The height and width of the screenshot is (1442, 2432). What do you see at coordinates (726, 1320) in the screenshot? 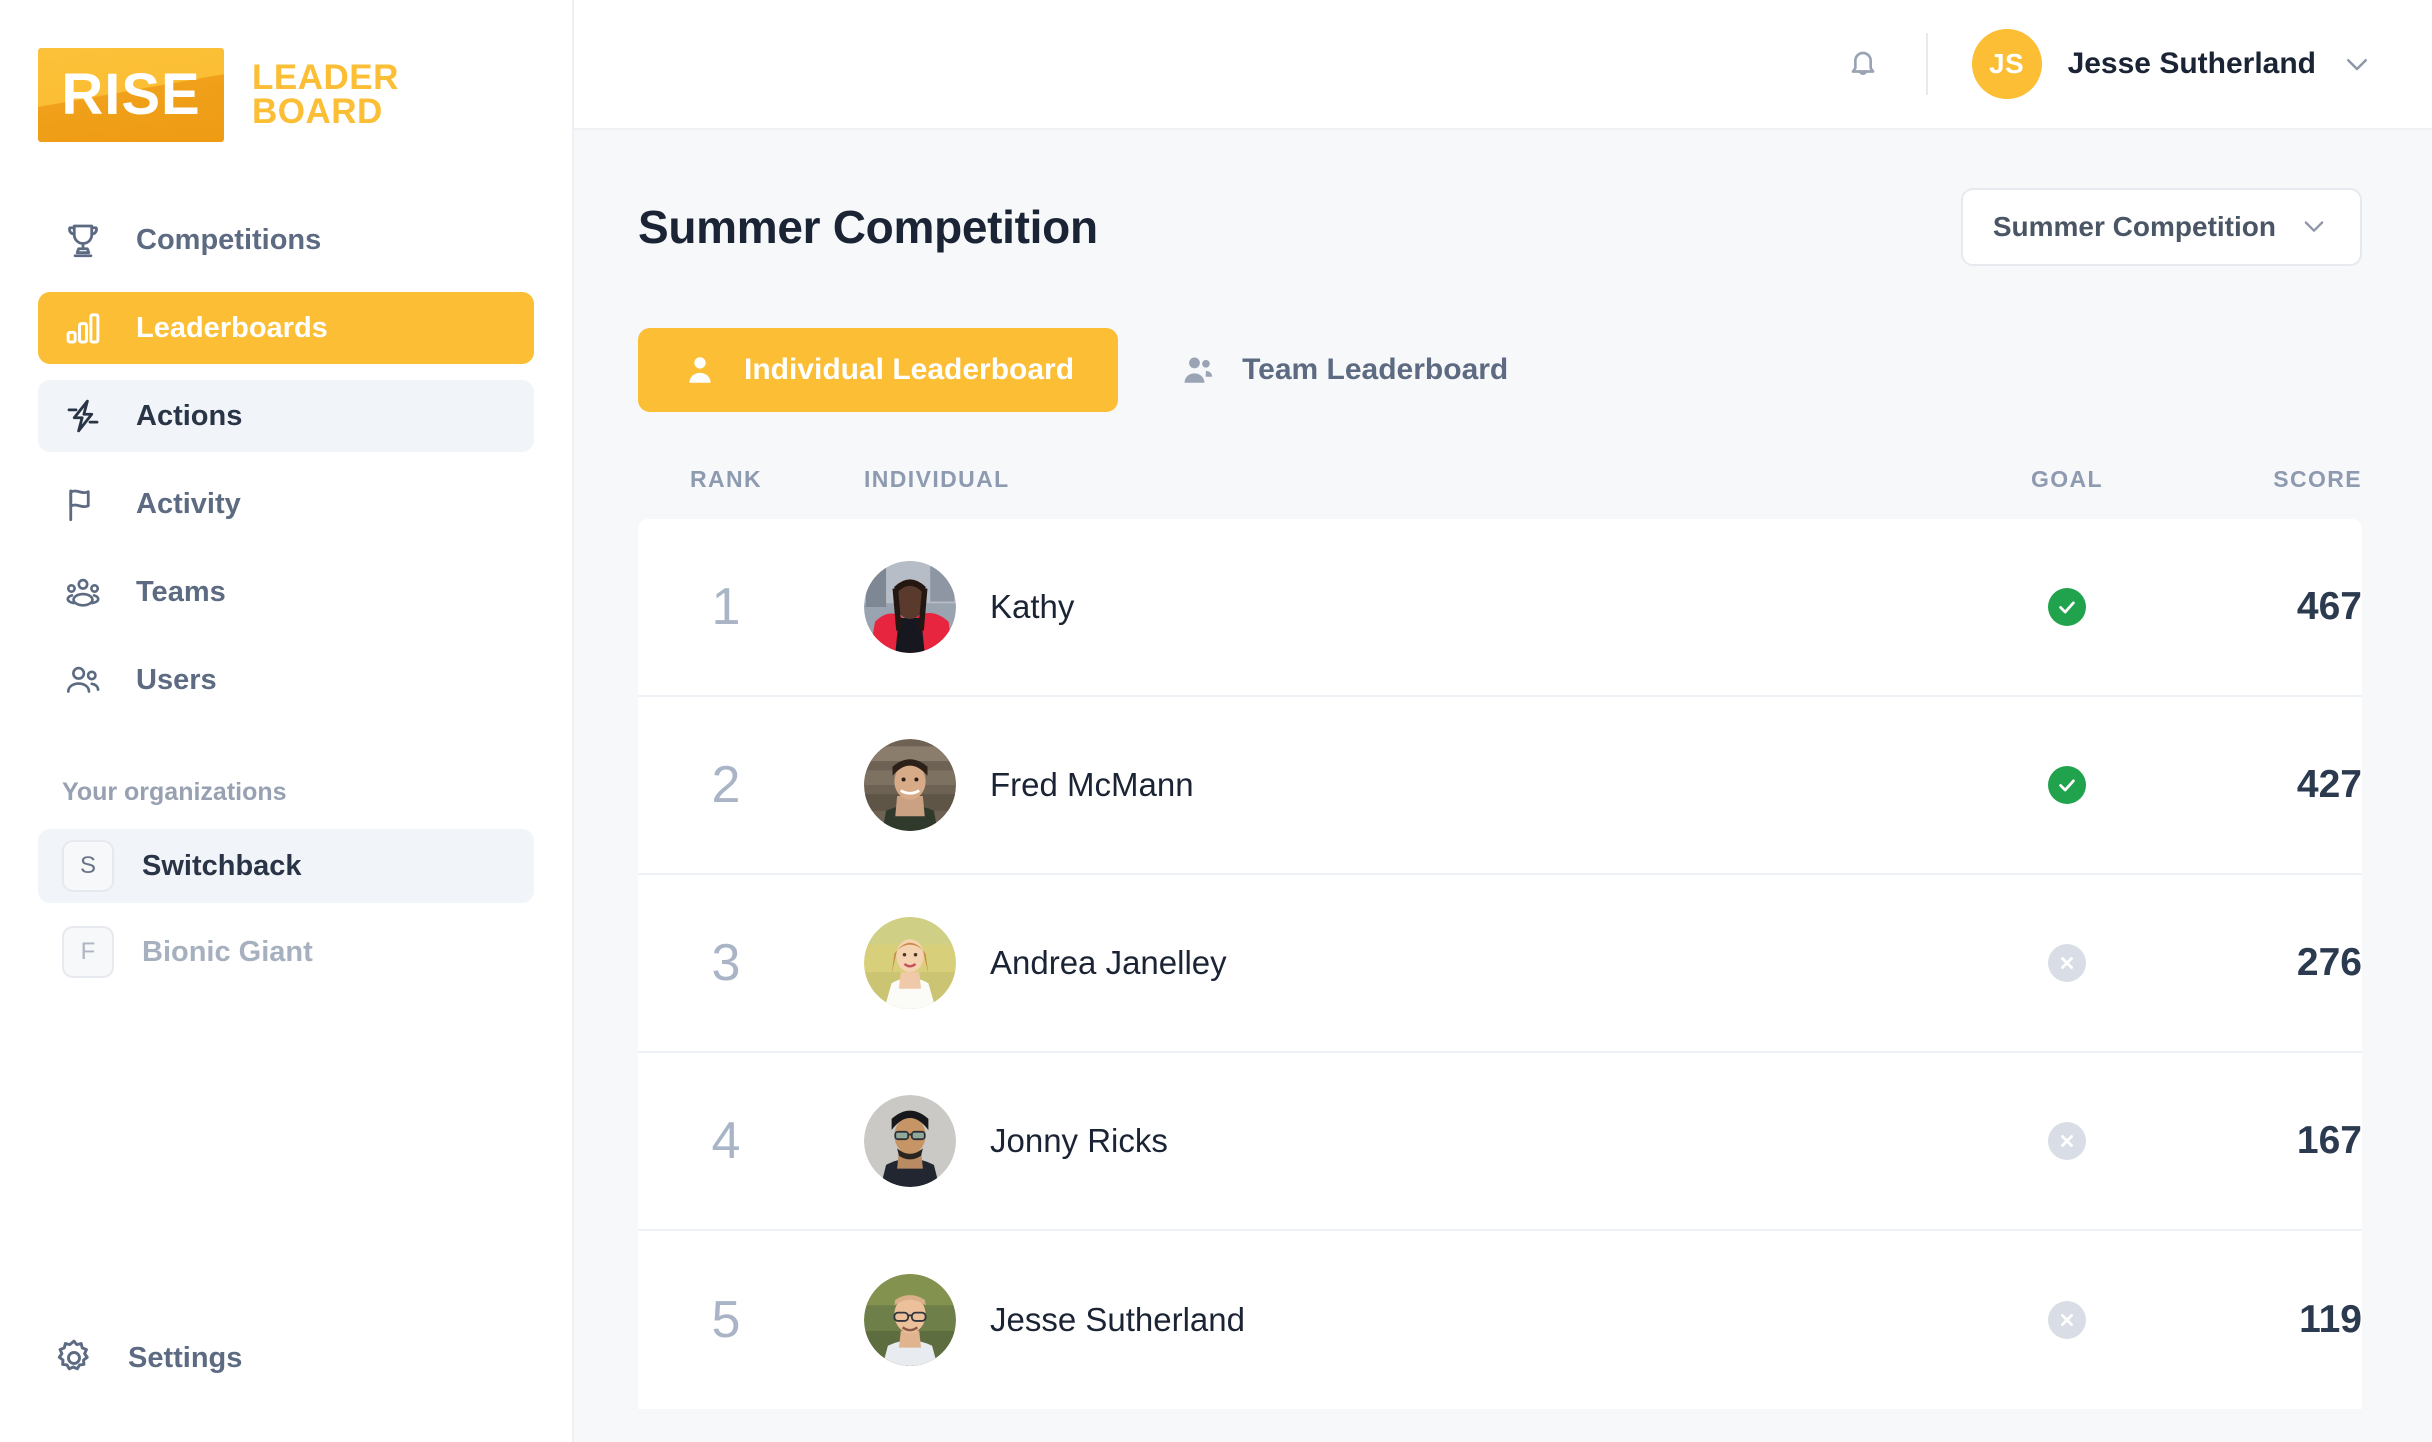
I see `row-rank: 5` at bounding box center [726, 1320].